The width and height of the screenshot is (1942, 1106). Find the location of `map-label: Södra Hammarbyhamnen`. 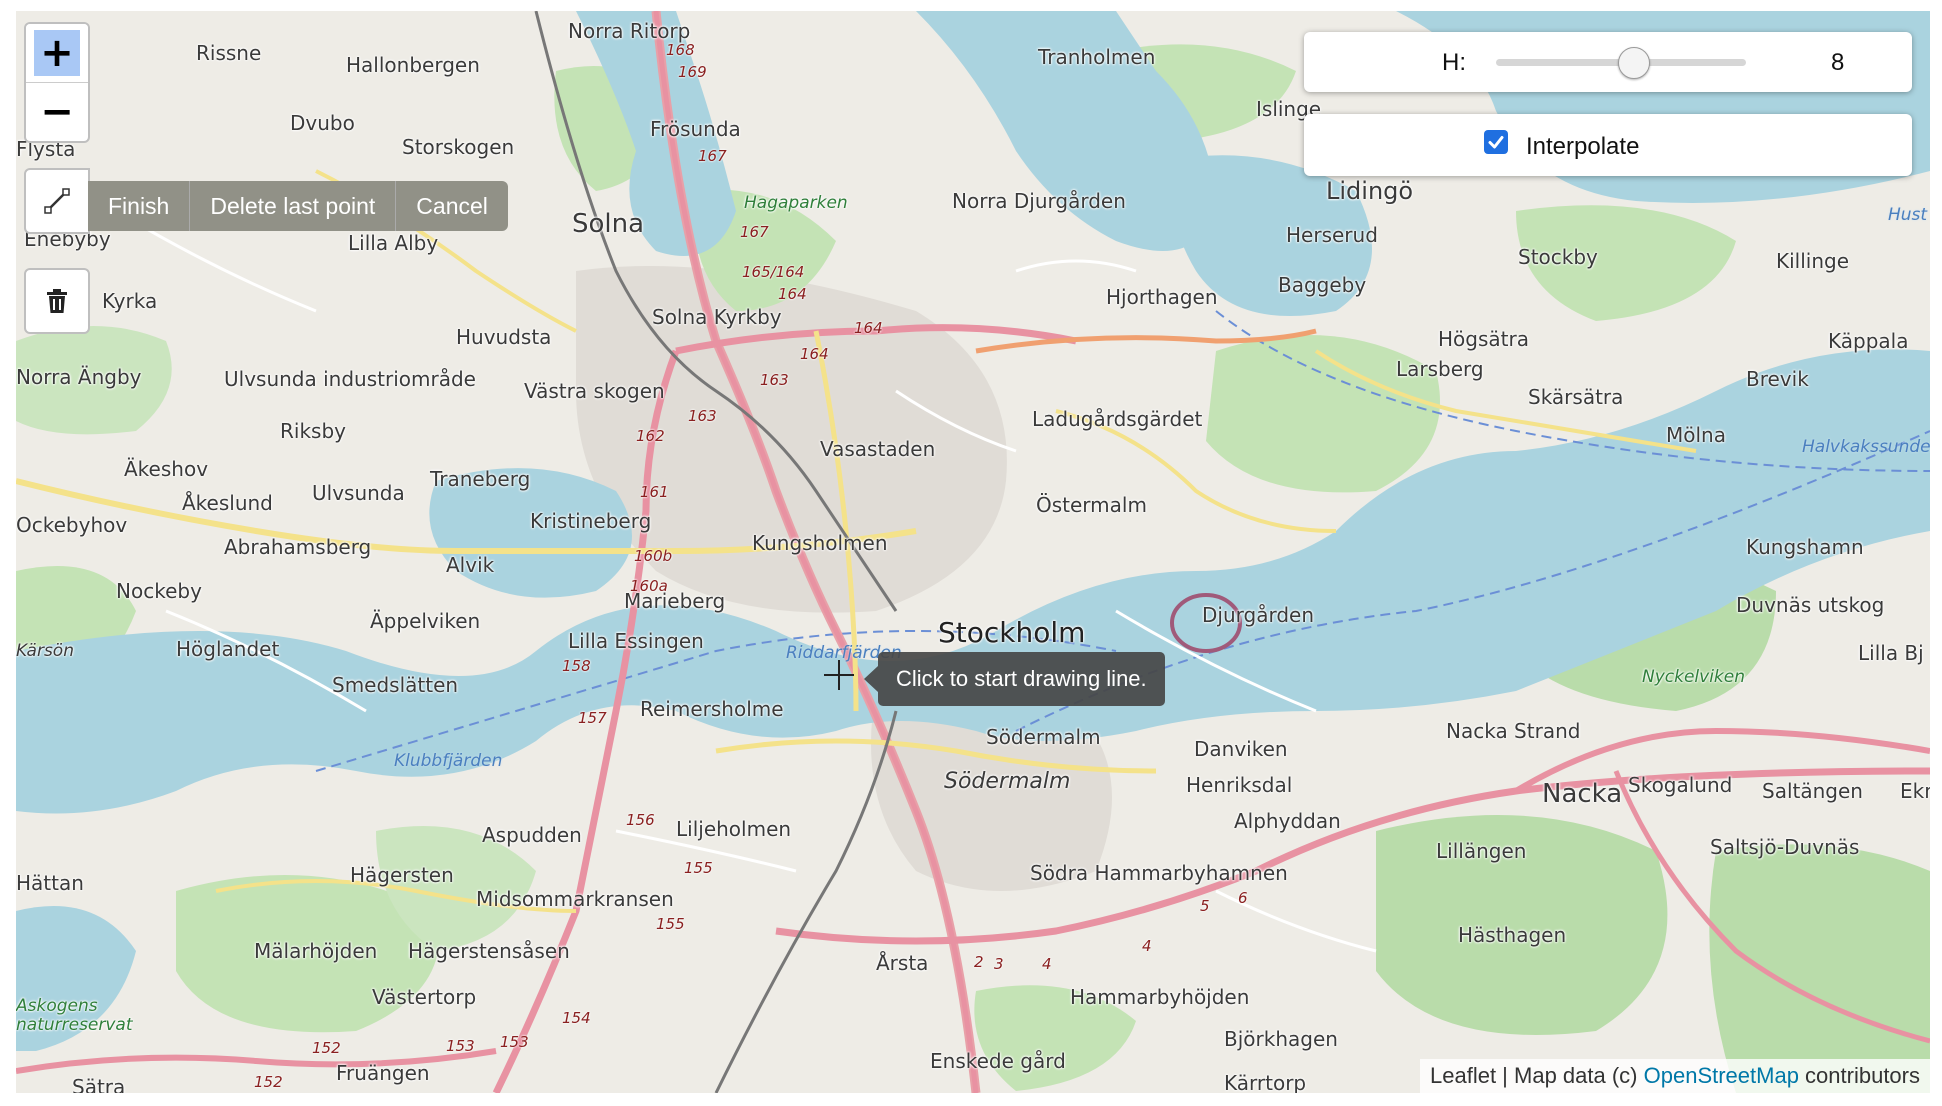

map-label: Södra Hammarbyhamnen is located at coordinates (1159, 873).